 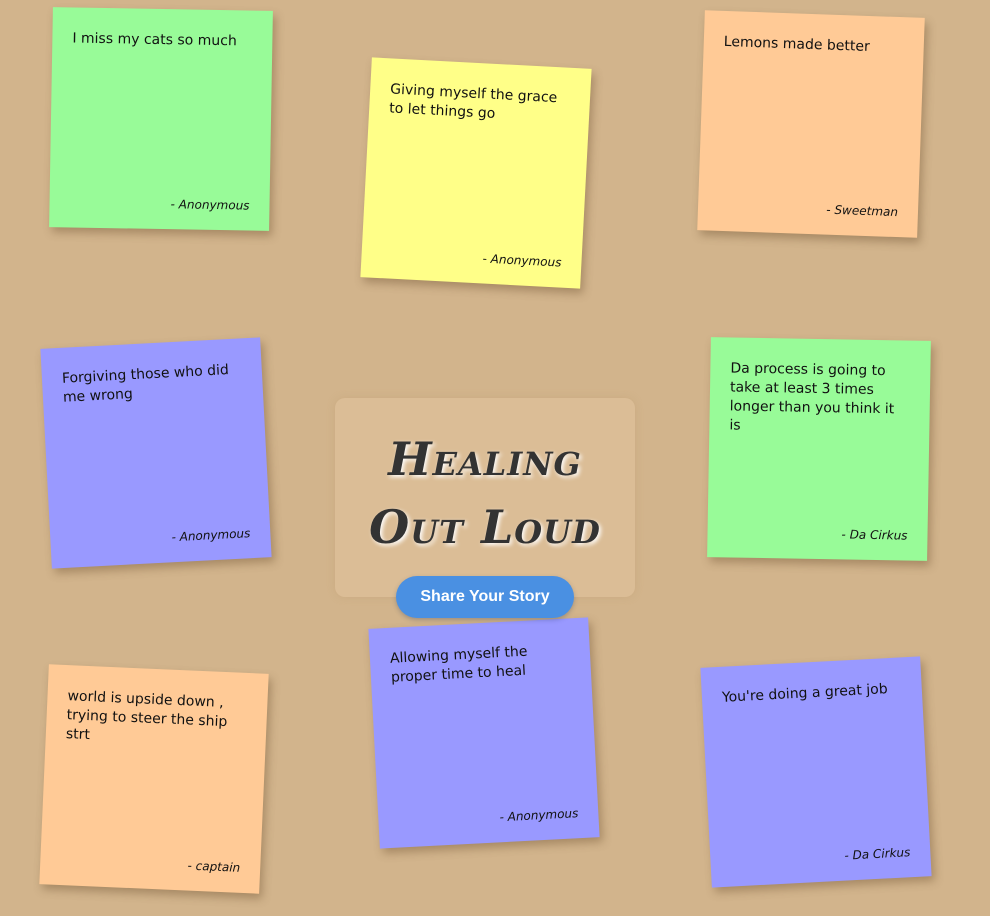 I want to click on sticky-note: I miss my cats so much - Anonymous, so click(x=161, y=119).